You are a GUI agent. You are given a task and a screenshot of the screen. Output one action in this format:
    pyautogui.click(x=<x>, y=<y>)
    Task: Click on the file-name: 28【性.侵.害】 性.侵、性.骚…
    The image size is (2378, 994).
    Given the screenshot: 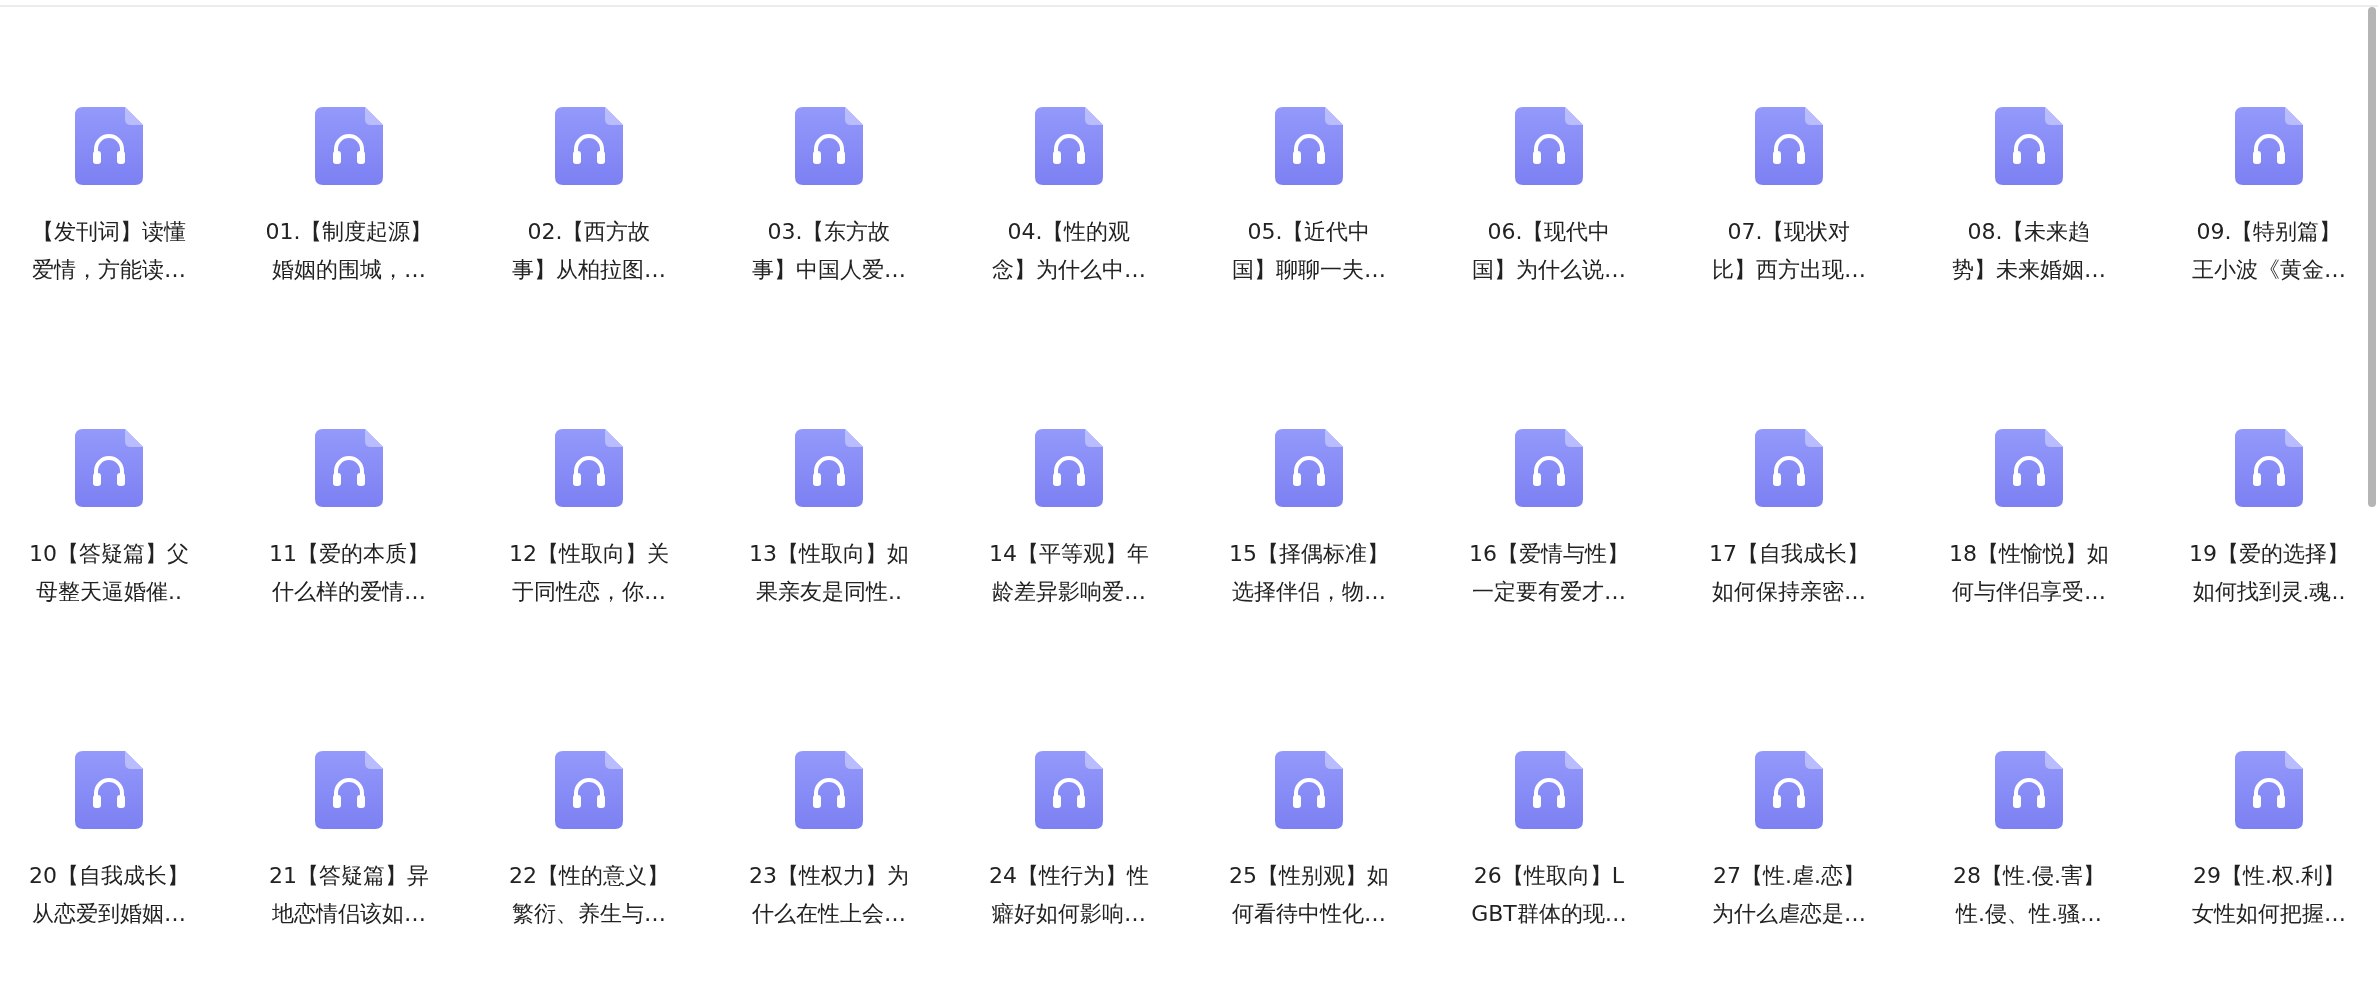 What is the action you would take?
    pyautogui.click(x=2029, y=895)
    